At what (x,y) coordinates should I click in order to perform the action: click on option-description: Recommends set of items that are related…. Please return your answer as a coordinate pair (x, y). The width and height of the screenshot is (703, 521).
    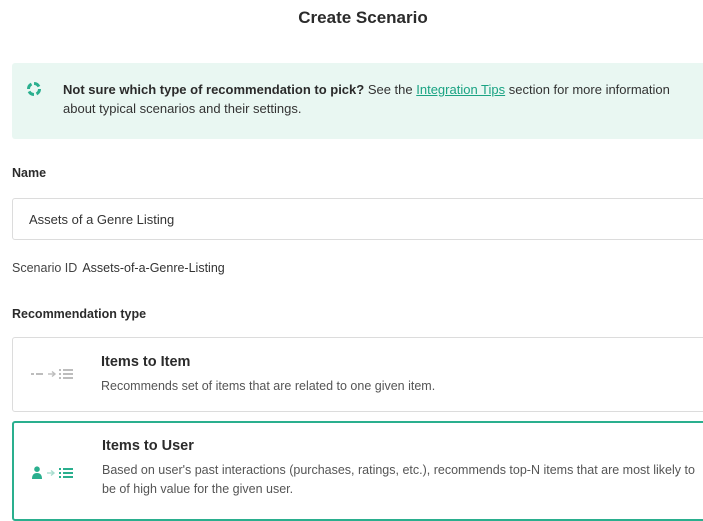
    Looking at the image, I should click on (268, 386).